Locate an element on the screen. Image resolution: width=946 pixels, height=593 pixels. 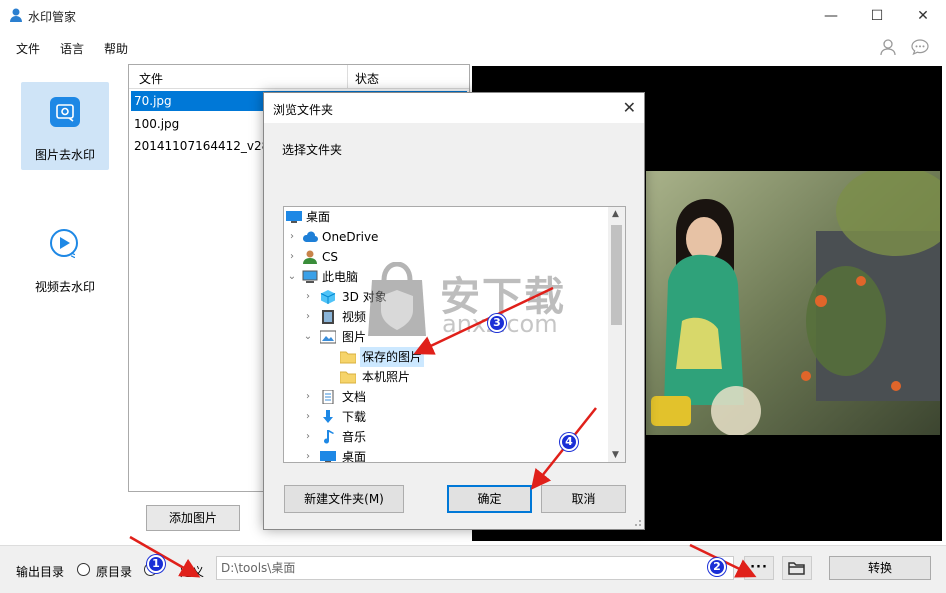
user-account-icon is located at coordinates (888, 47).